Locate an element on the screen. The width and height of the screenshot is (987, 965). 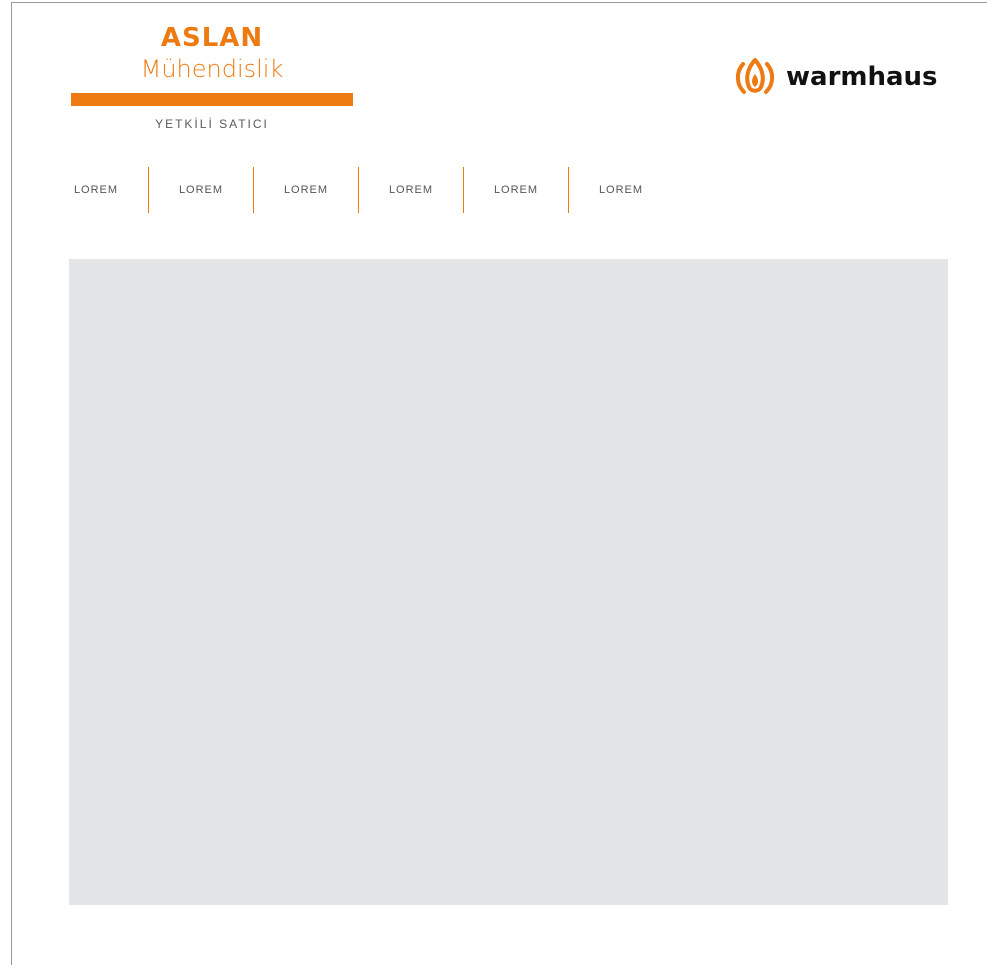
nav-item-6: LOREM is located at coordinates (621, 190).